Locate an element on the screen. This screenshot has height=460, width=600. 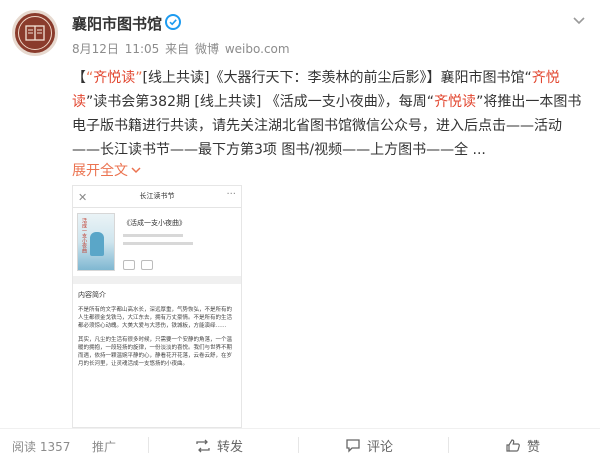
promote-link: 推广 is located at coordinates (104, 446).